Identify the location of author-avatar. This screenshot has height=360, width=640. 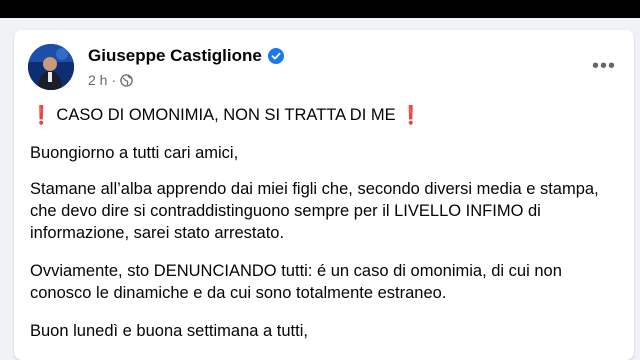
(51, 67).